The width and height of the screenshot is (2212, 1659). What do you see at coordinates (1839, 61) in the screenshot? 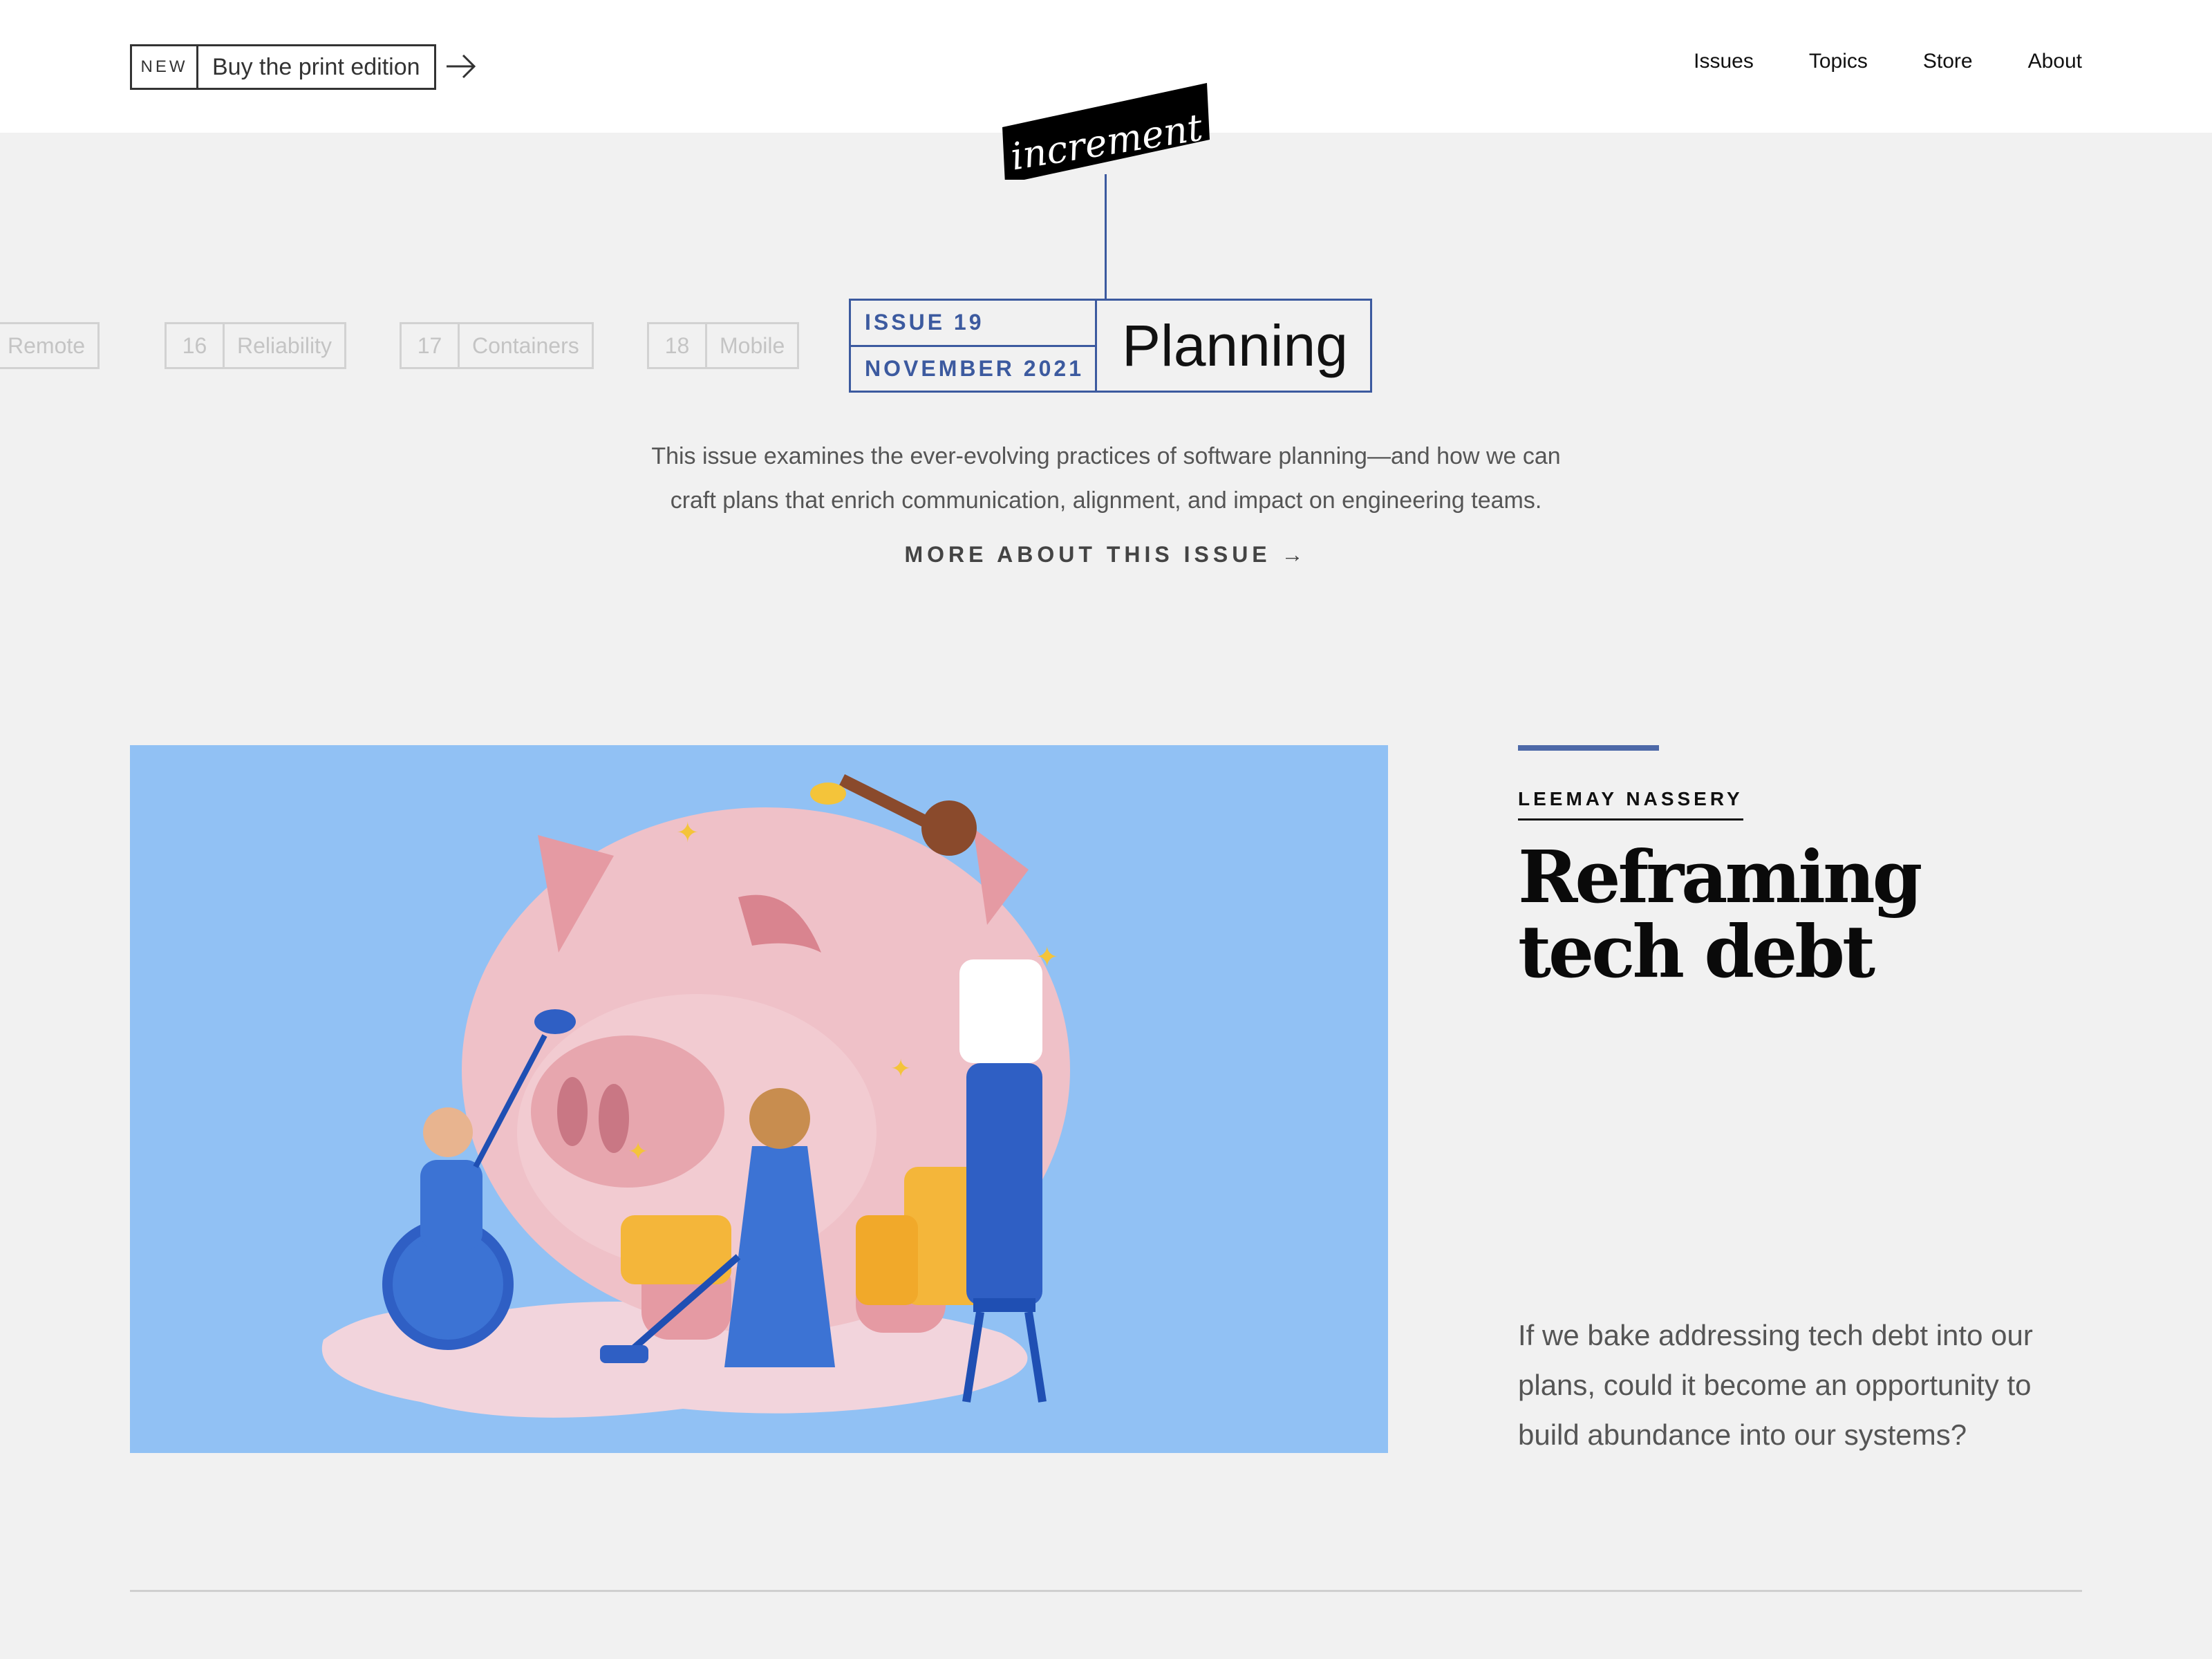
I see `nav-topics: Topics` at bounding box center [1839, 61].